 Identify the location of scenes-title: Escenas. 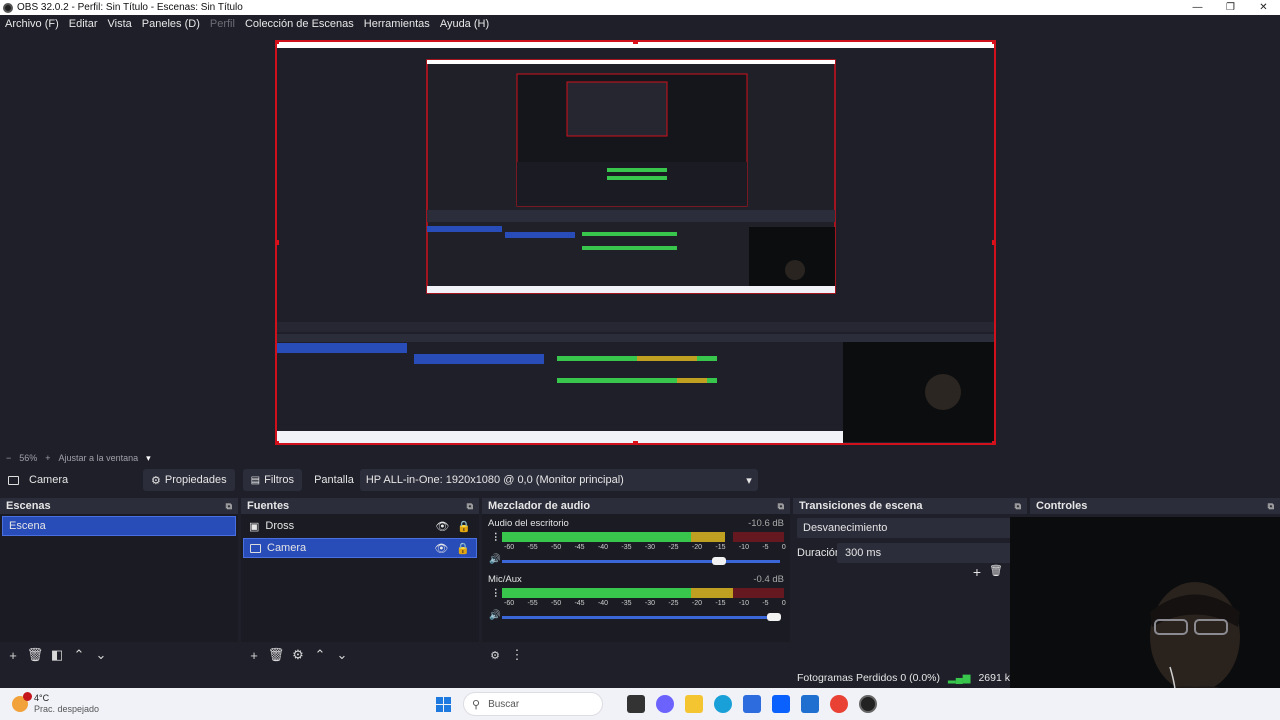
(28, 506).